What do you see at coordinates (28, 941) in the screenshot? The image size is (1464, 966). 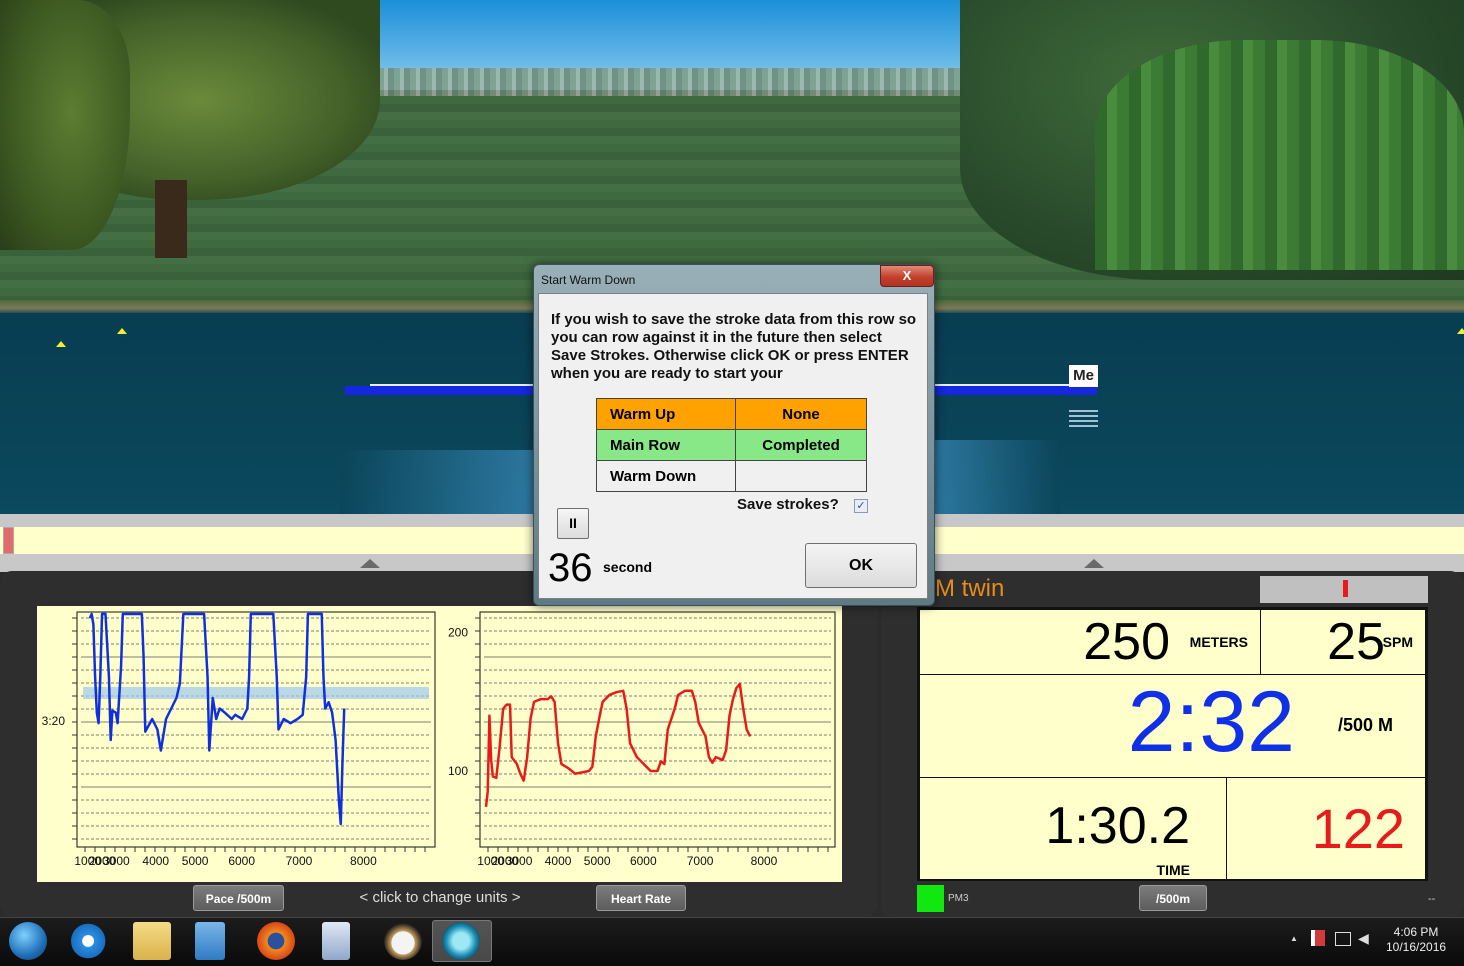 I see `windows-start-icon` at bounding box center [28, 941].